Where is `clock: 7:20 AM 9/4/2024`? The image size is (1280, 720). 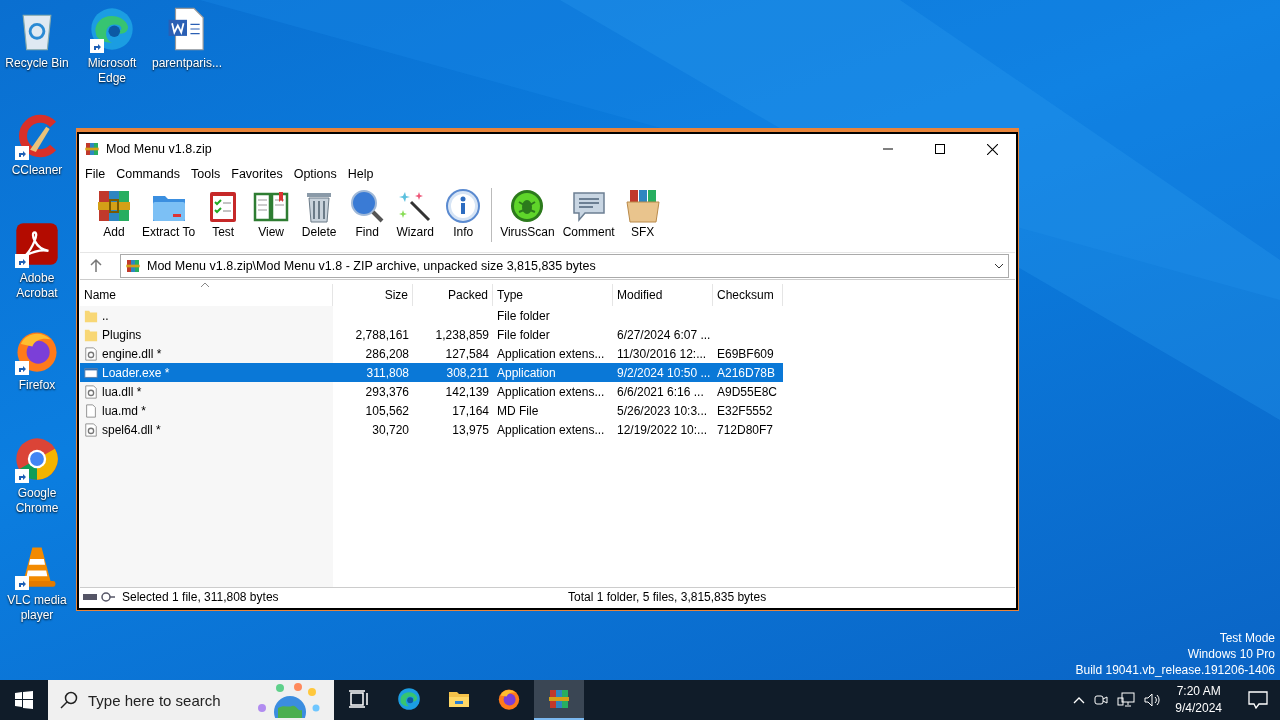
clock: 7:20 AM 9/4/2024 is located at coordinates (1198, 700).